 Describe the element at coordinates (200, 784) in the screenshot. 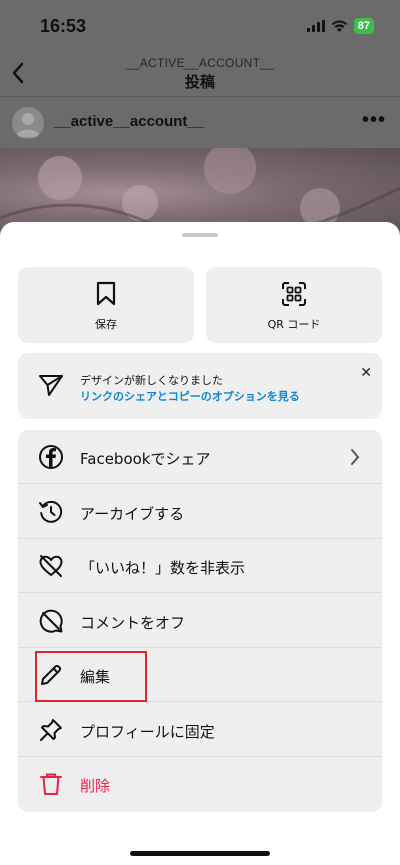

I see `menu-item-delete: 削除` at that location.